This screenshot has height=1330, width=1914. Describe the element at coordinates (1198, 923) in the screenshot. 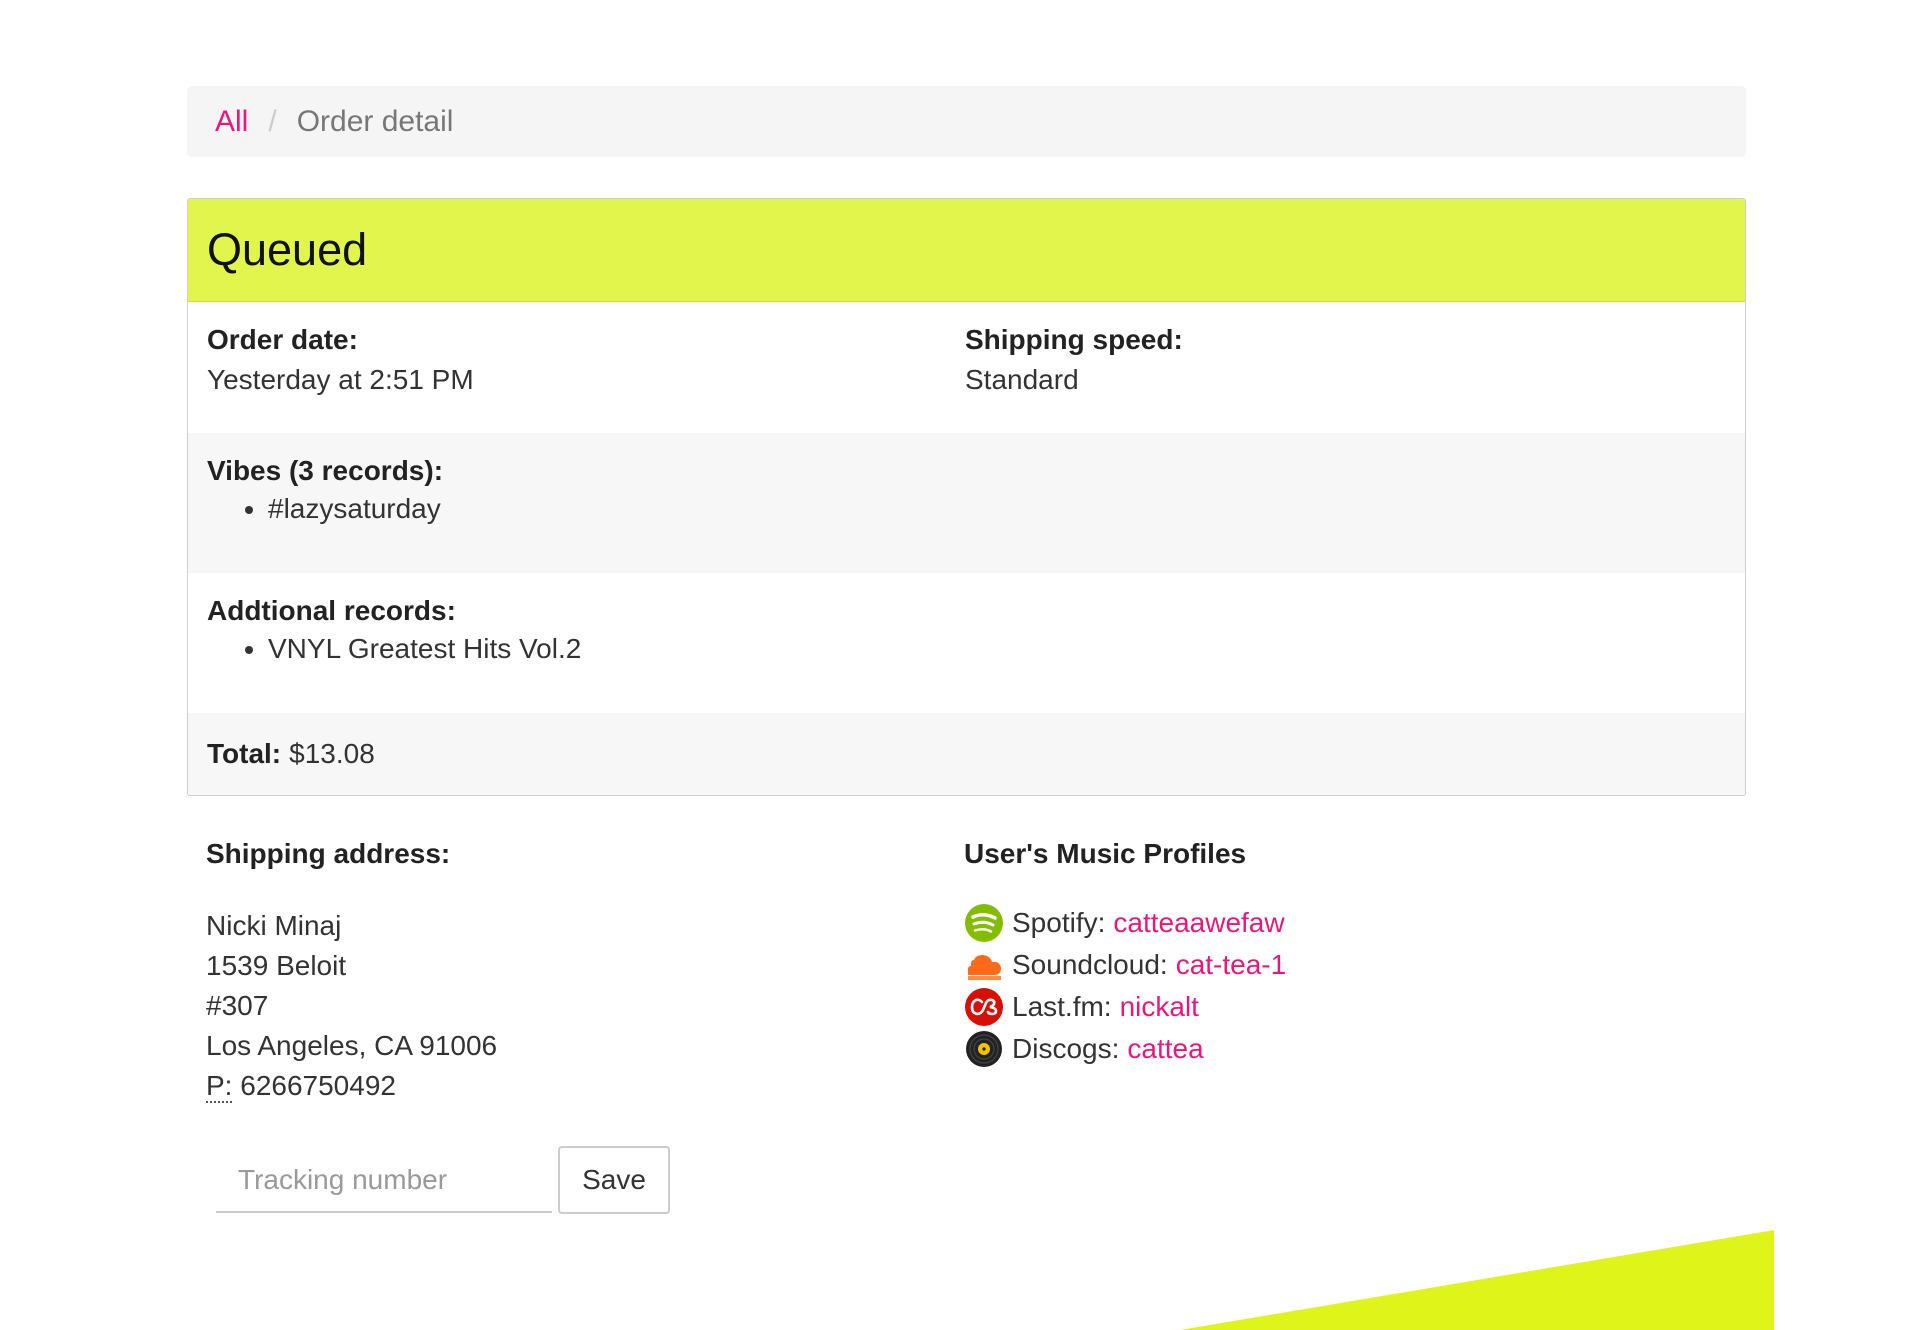

I see `profile-link-spotify: catteaawefaw` at that location.